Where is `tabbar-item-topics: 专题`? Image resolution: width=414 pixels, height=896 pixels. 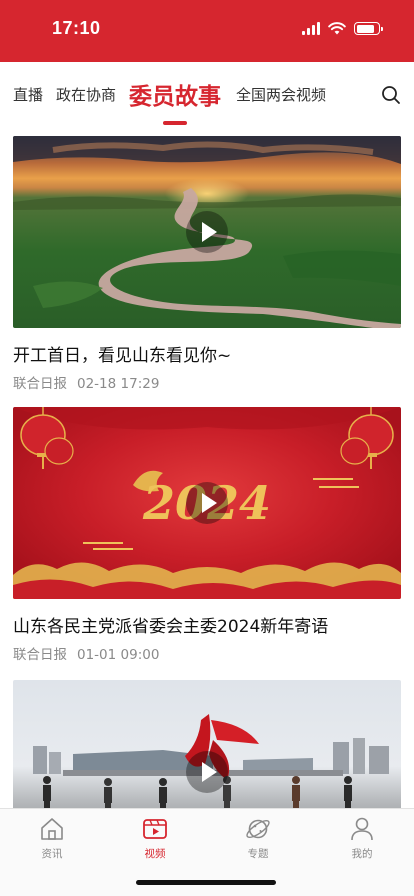 tabbar-item-topics: 专题 is located at coordinates (258, 838).